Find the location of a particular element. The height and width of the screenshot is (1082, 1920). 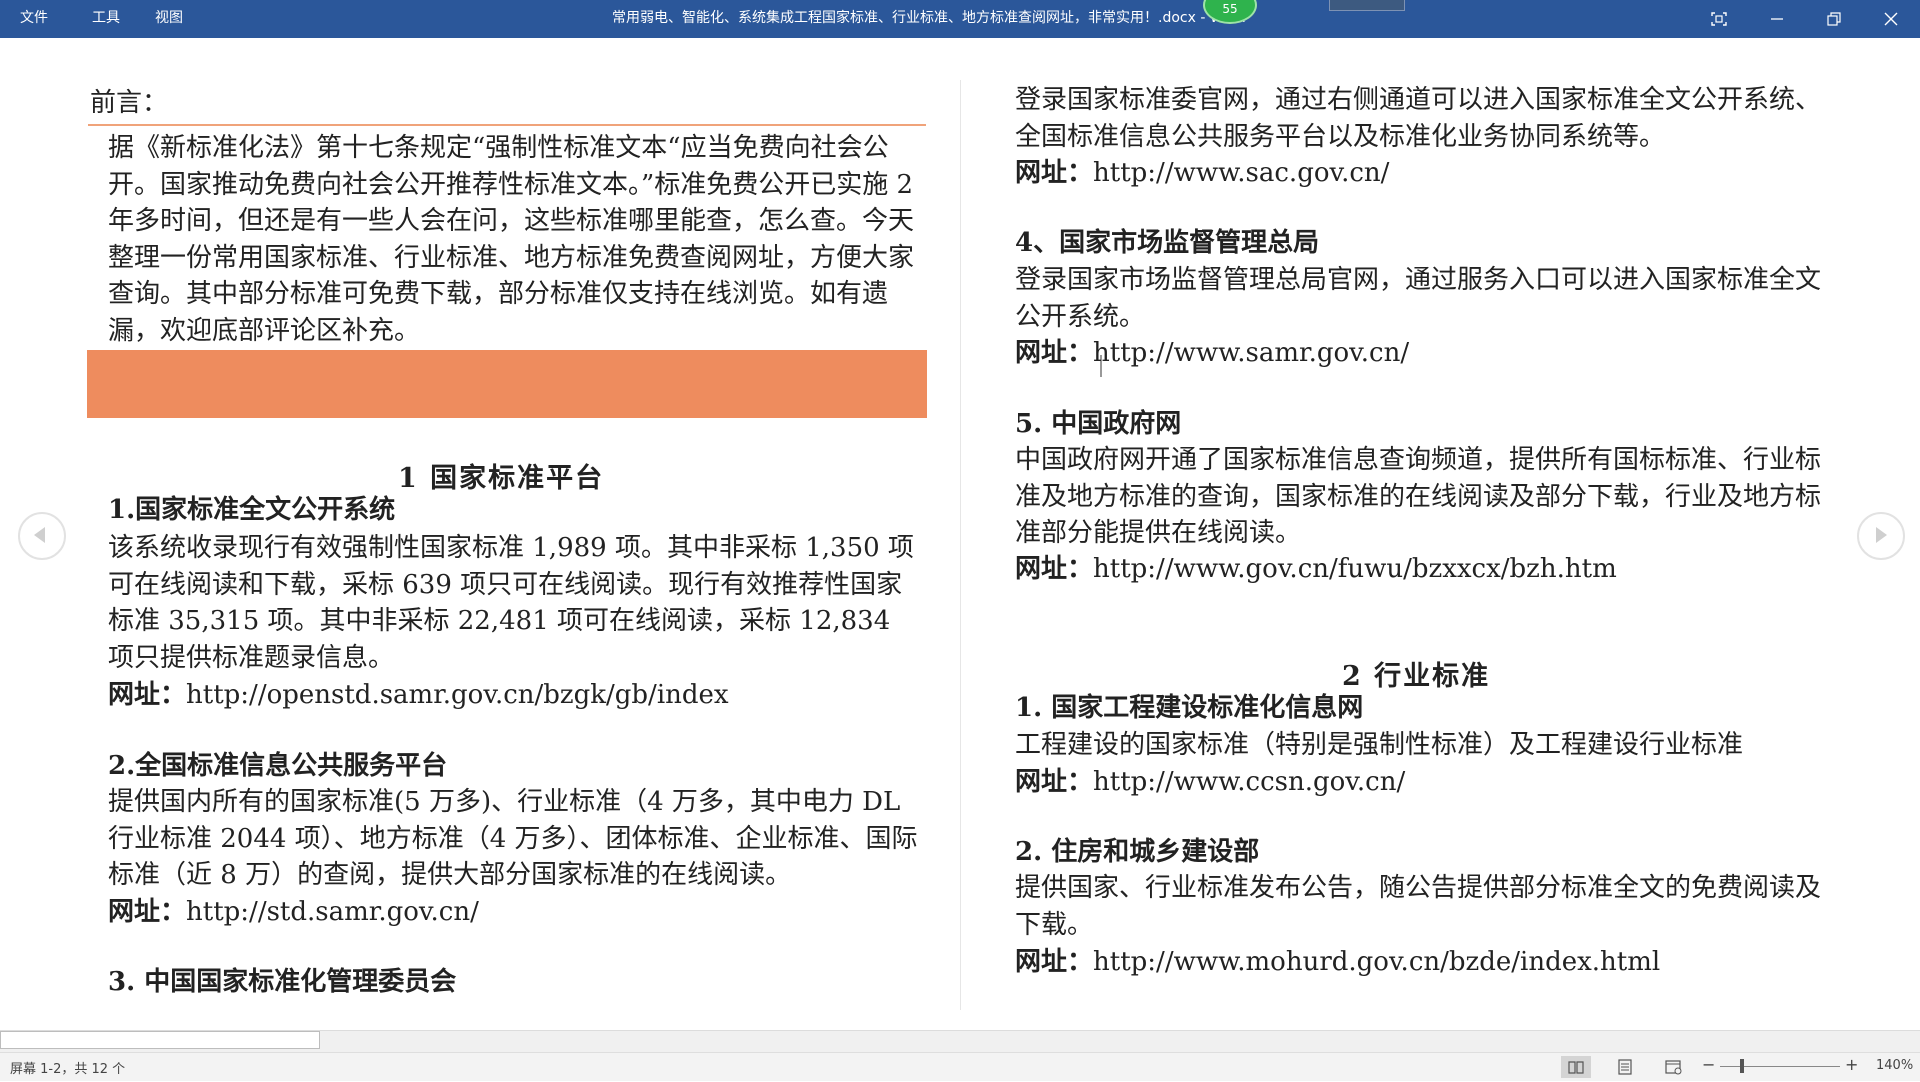

s1-item5-url: http://www.gov.cn/fuwu/bzxxcx/bzh.htm is located at coordinates (1355, 569).